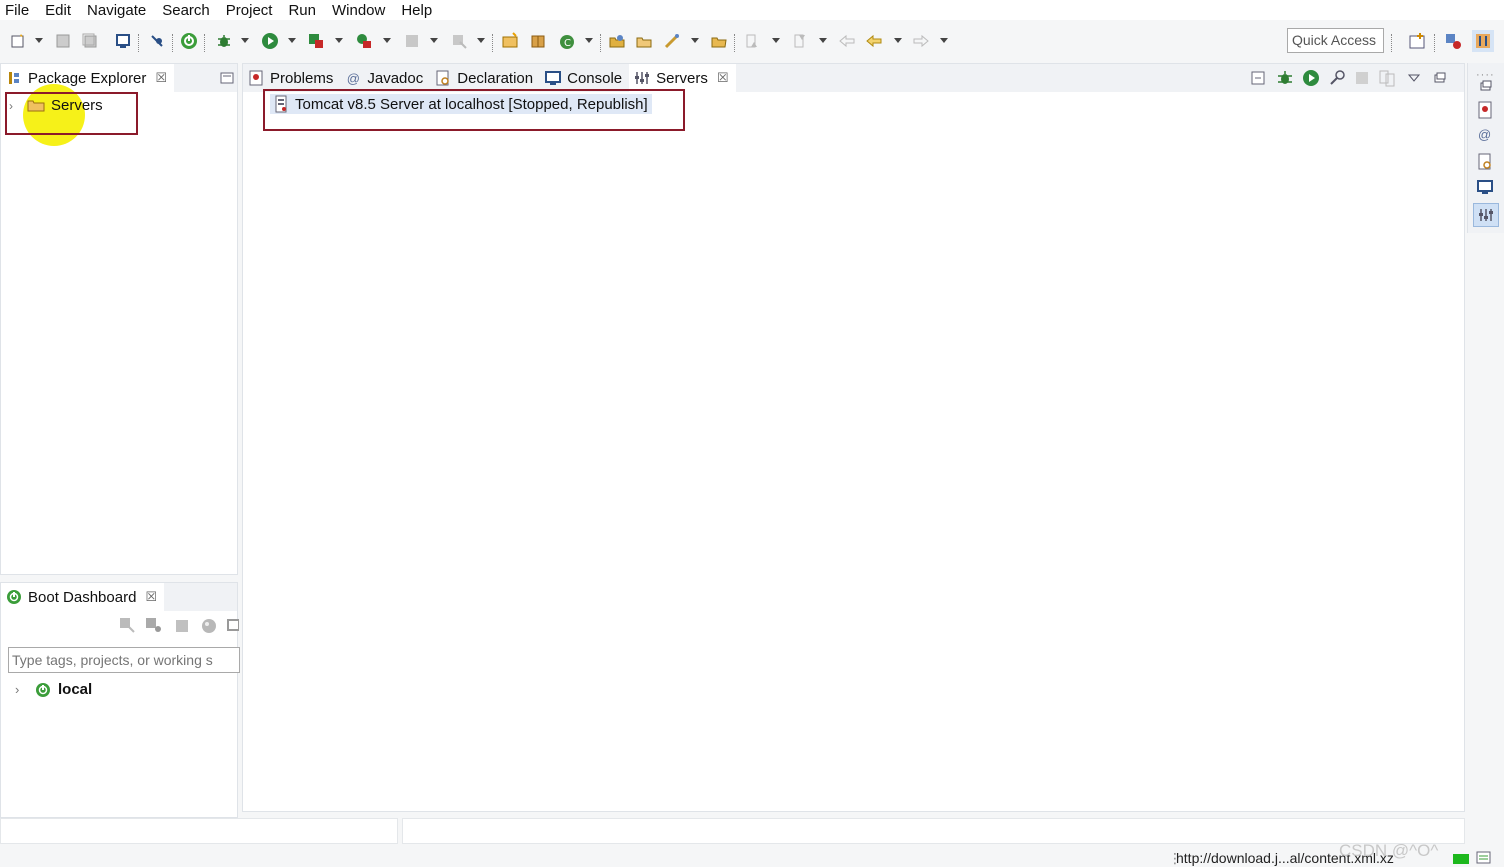 The height and width of the screenshot is (867, 1504). What do you see at coordinates (209, 628) in the screenshot?
I see `open-browser-icon` at bounding box center [209, 628].